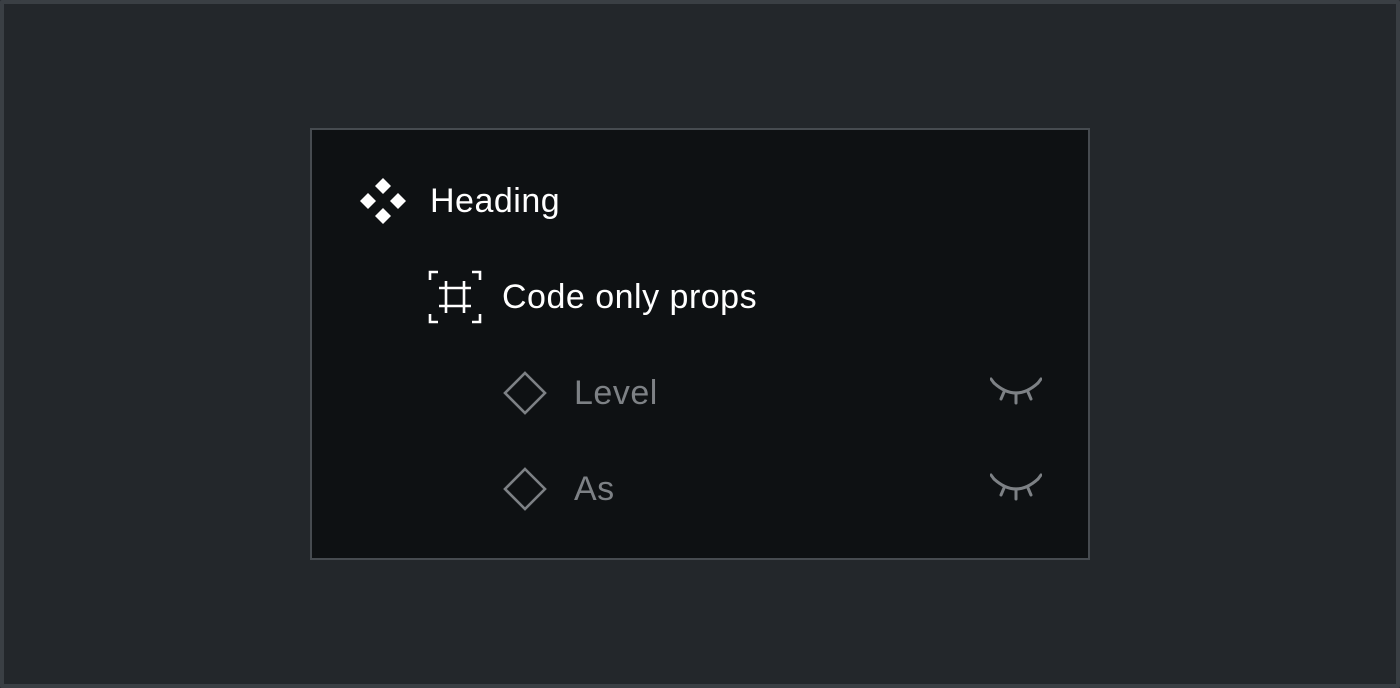 The height and width of the screenshot is (688, 1400). What do you see at coordinates (630, 296) in the screenshot?
I see `layer-label-code-only-props: Code only props` at bounding box center [630, 296].